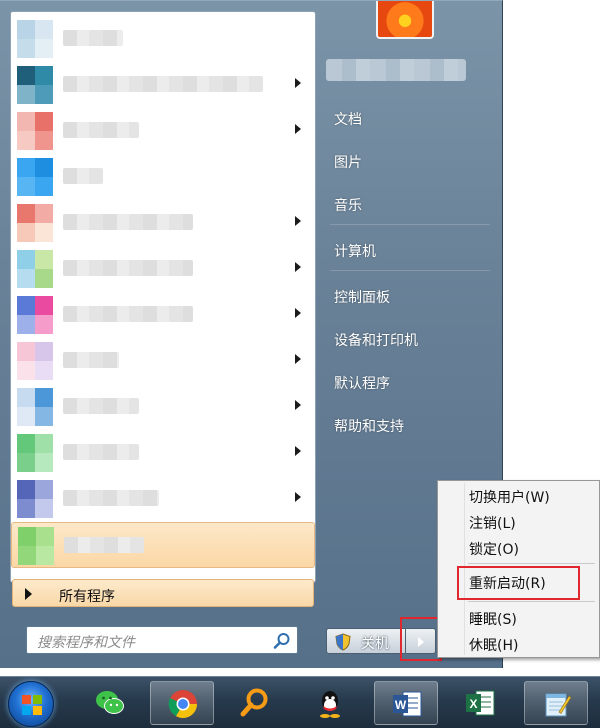 The height and width of the screenshot is (728, 600). What do you see at coordinates (509, 497) in the screenshot?
I see `menu-item-switch-user: 切换用户(W)` at bounding box center [509, 497].